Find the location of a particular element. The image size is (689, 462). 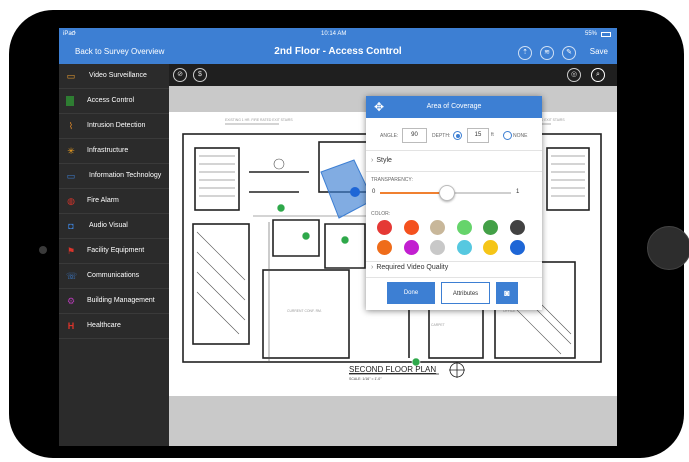

depth-radio is located at coordinates (457, 135).